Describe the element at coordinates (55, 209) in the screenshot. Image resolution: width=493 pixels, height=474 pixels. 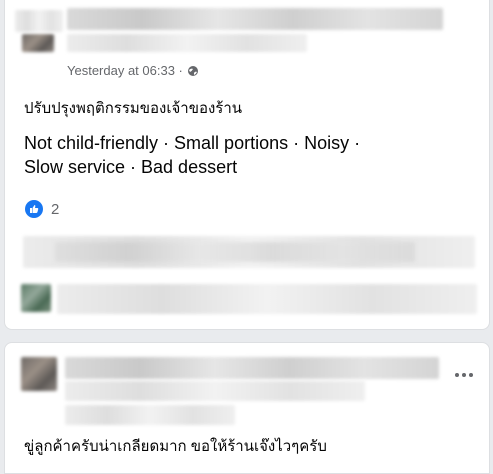
I see `reaction-count: 2` at that location.